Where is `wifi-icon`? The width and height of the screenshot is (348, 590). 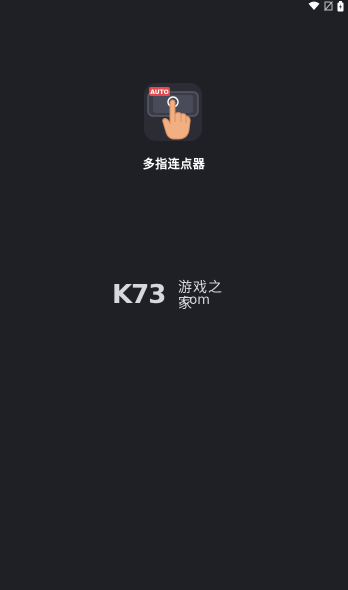 wifi-icon is located at coordinates (314, 6).